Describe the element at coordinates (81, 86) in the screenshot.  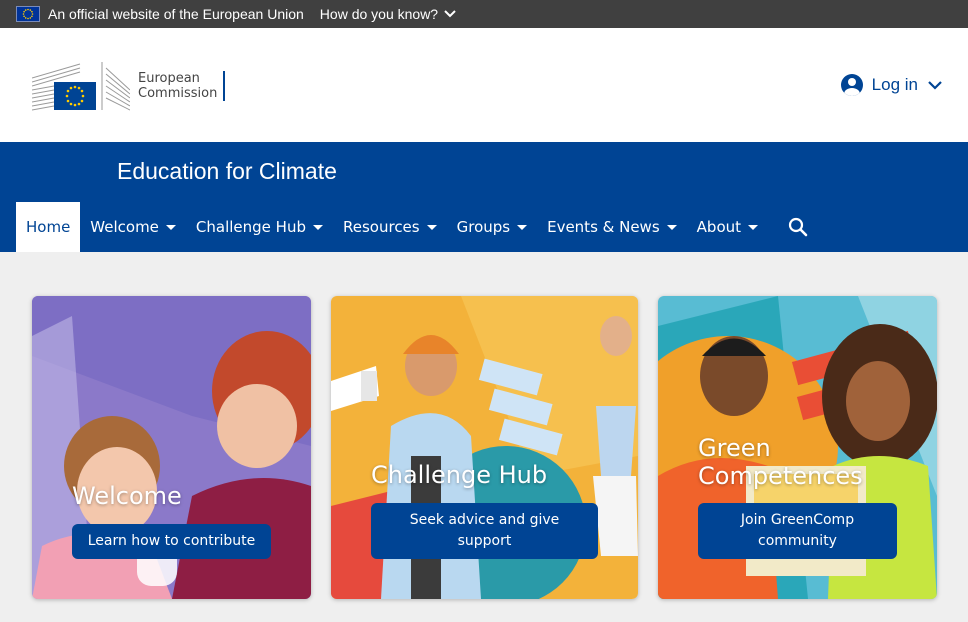
I see `commission-building-logo-icon` at that location.